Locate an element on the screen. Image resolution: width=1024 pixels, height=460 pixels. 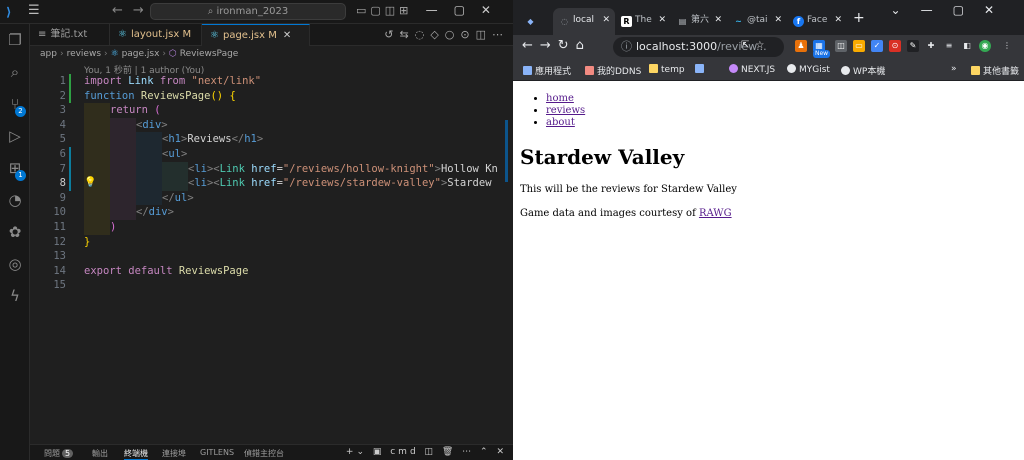
side-panel-icon: ◧ is located at coordinates (967, 46).